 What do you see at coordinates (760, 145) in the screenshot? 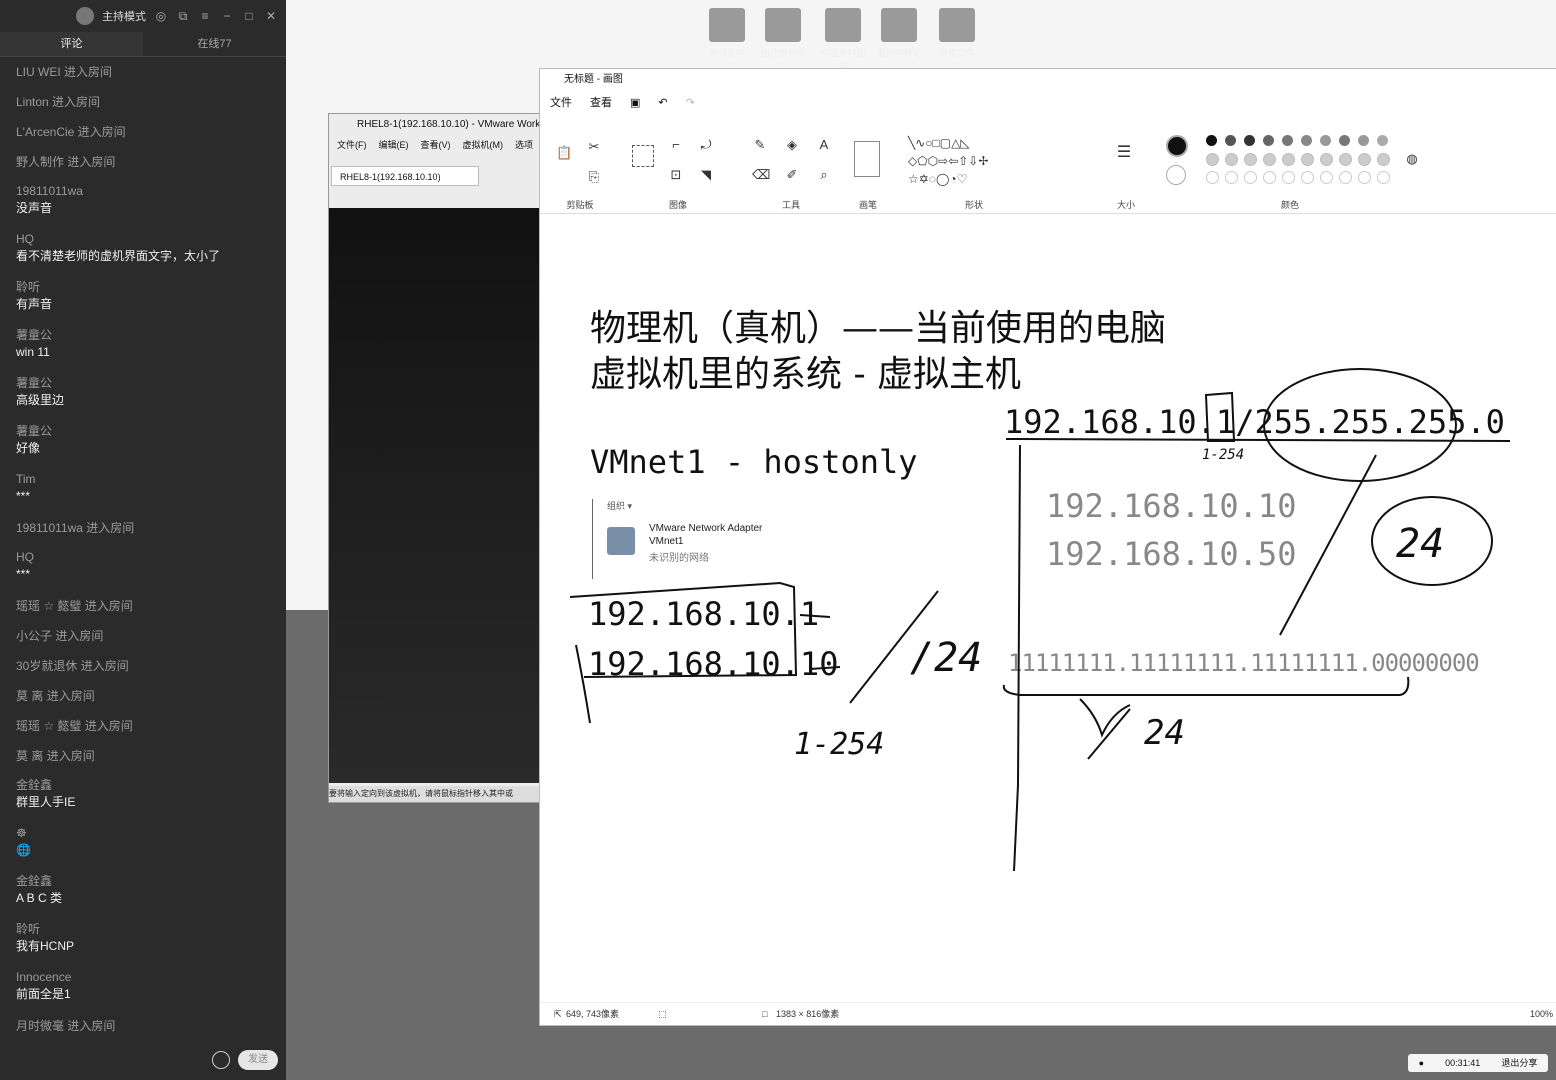
I see `pencil-icon: ✎` at bounding box center [760, 145].